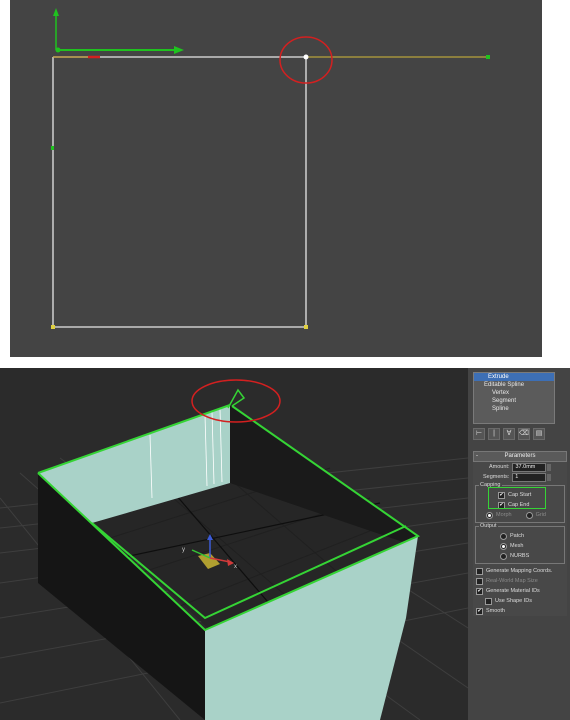 The height and width of the screenshot is (720, 570). What do you see at coordinates (479, 581) in the screenshot?
I see `real-world-checkbox` at bounding box center [479, 581].